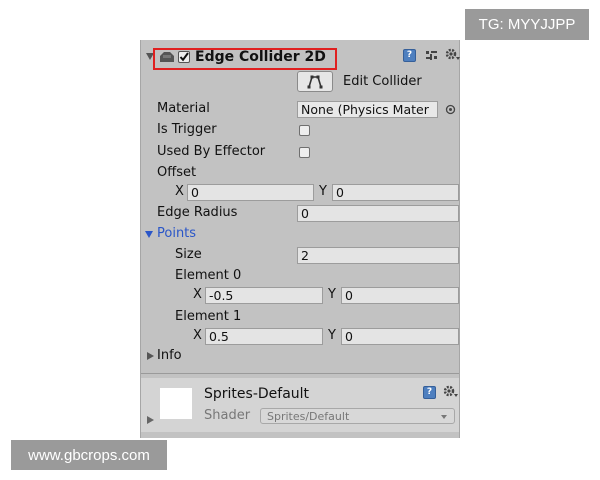 This screenshot has height=480, width=600. Describe the element at coordinates (208, 316) in the screenshot. I see `element-1-label: Element 1` at that location.